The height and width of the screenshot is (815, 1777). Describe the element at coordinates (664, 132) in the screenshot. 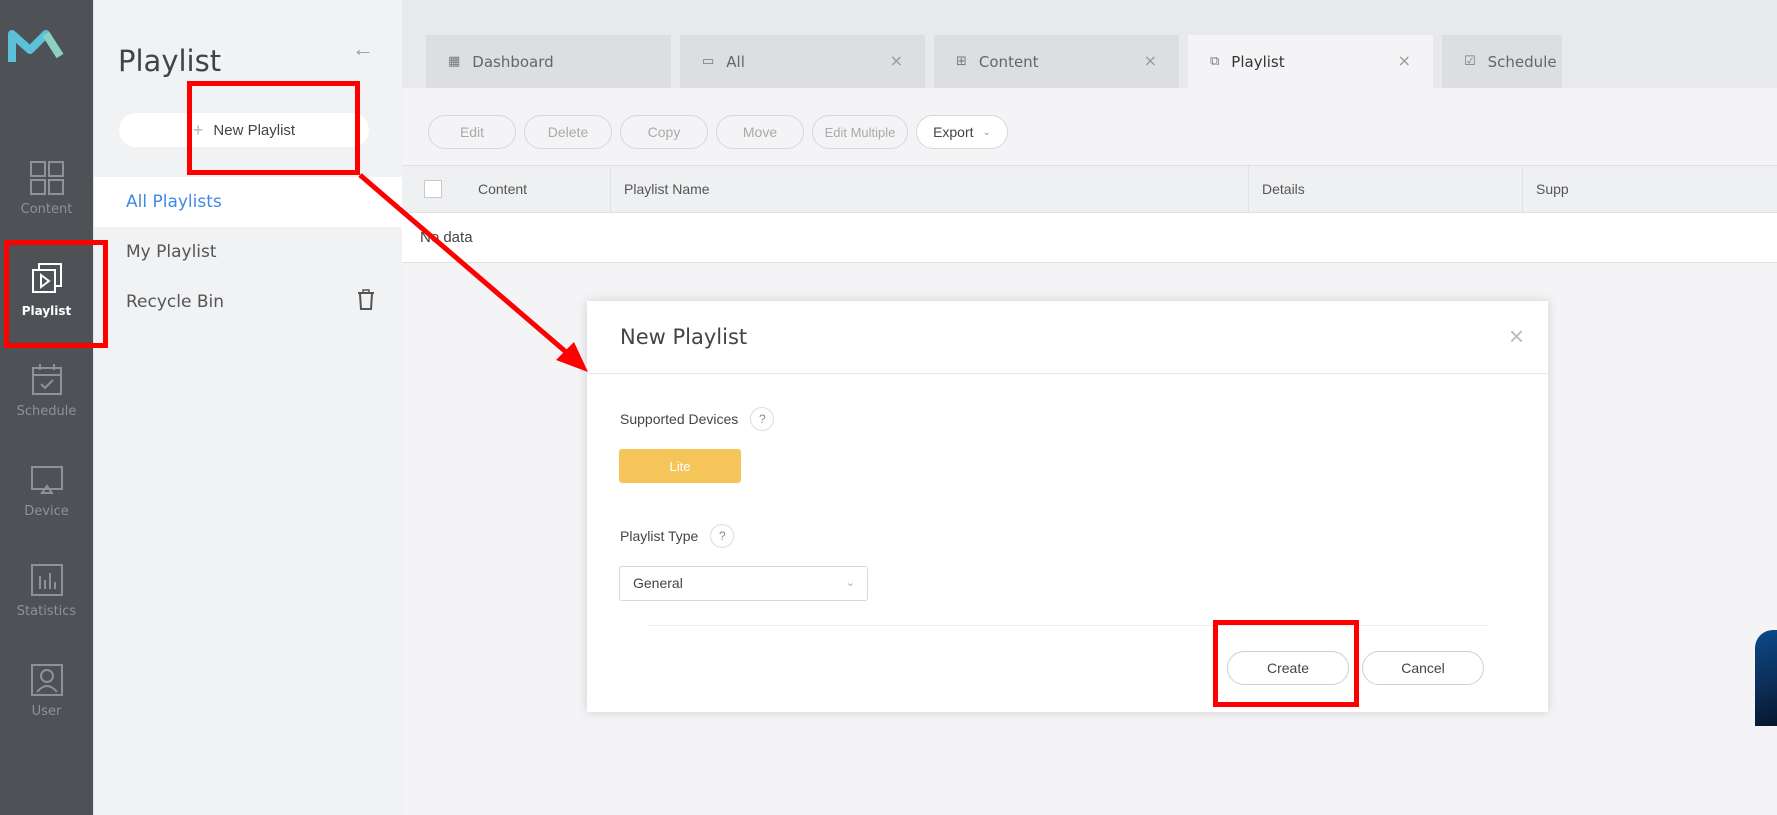

I see `copy-button: Copy` at that location.